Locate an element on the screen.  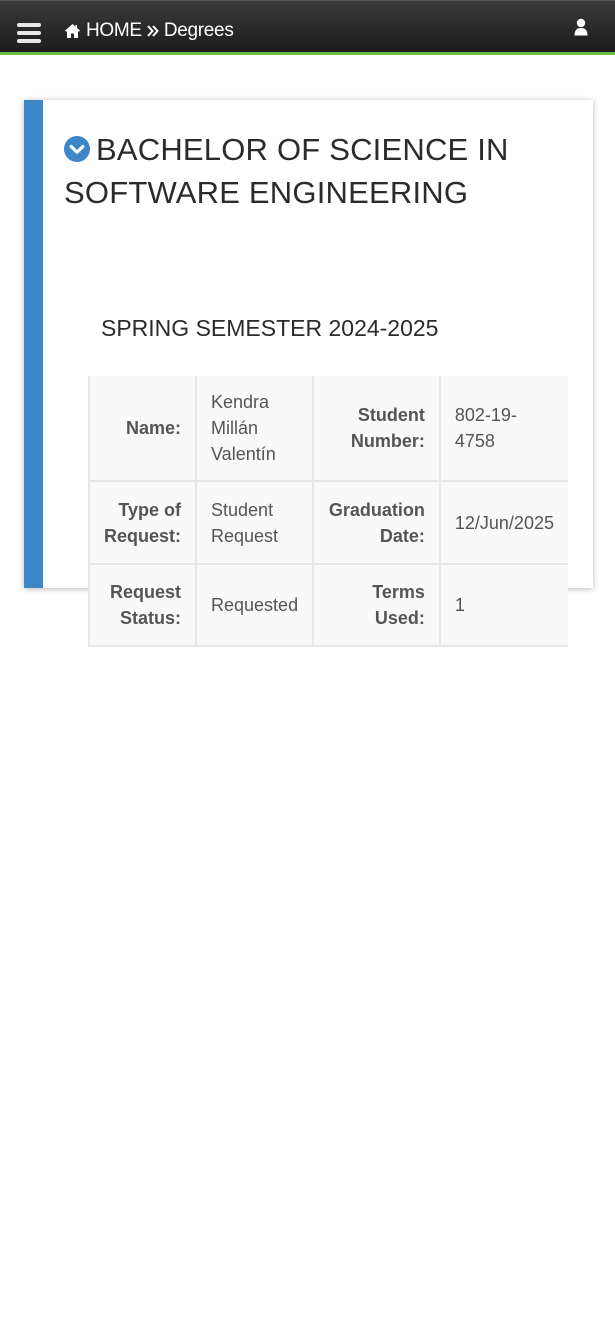
student-number-label: Student Number: is located at coordinates (376, 429).